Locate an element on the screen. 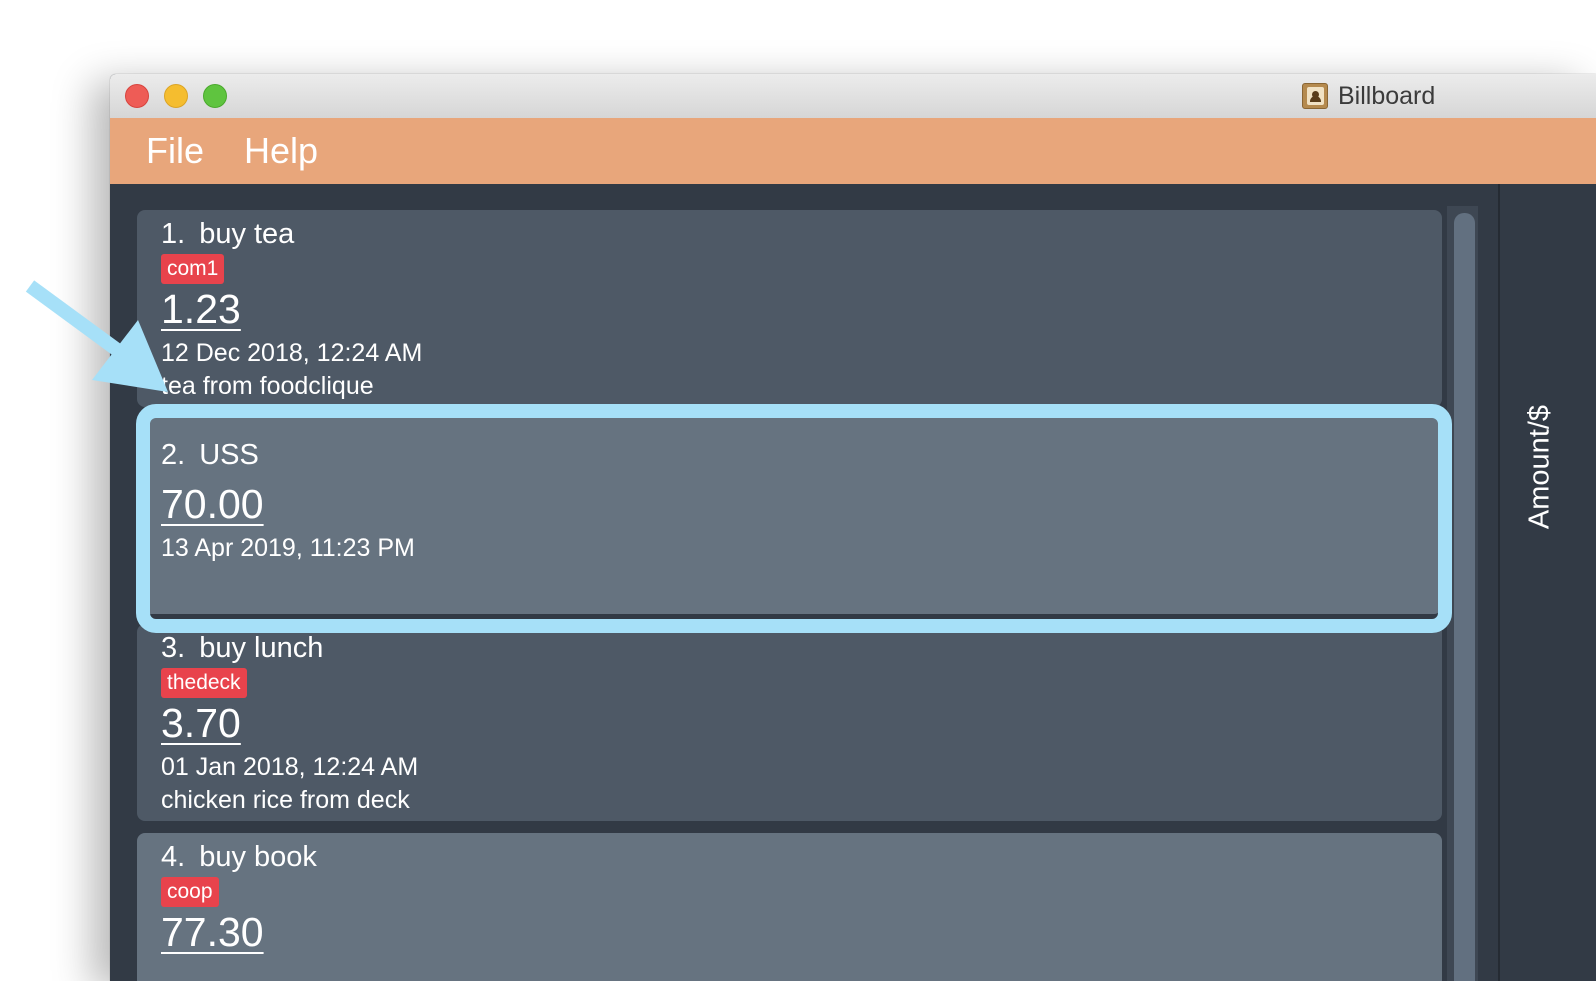 This screenshot has width=1596, height=981. expense-name: buy lunch is located at coordinates (261, 648).